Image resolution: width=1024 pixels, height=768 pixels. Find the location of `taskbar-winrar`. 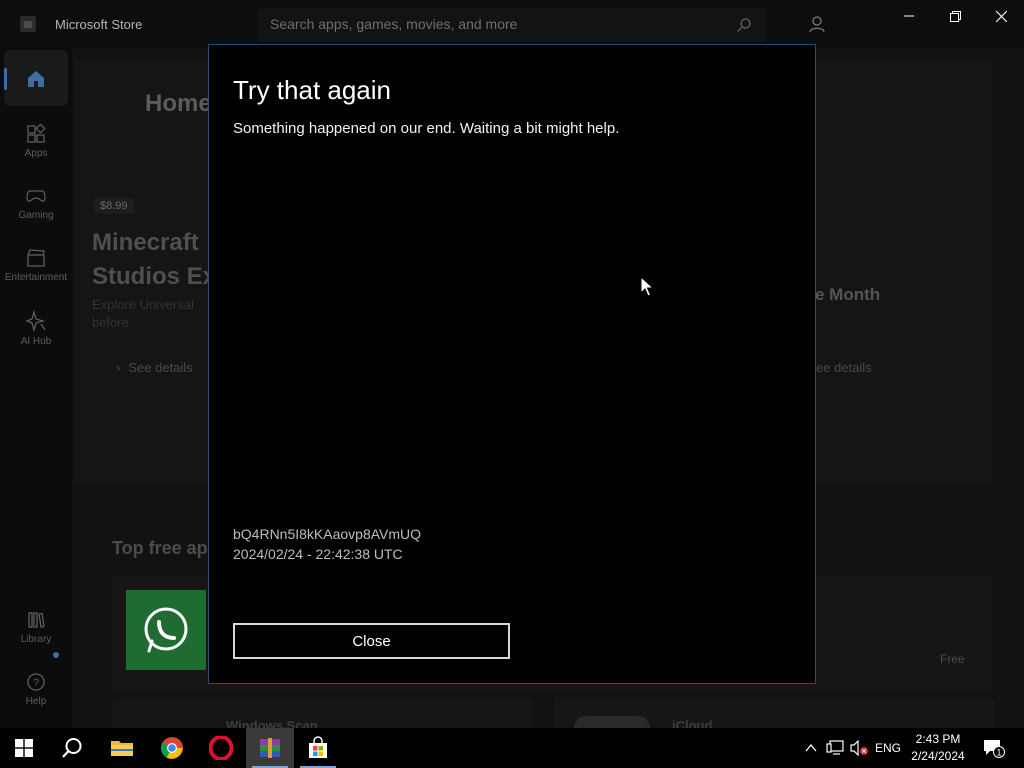

taskbar-winrar is located at coordinates (270, 748).